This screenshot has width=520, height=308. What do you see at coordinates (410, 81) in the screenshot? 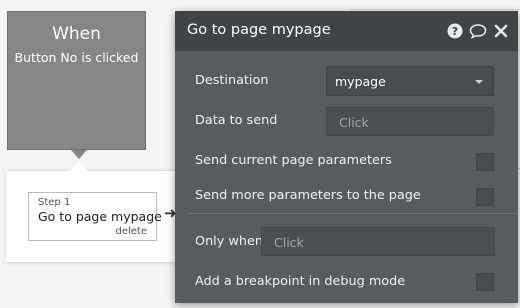
I see `destination-dropdown: mypage` at bounding box center [410, 81].